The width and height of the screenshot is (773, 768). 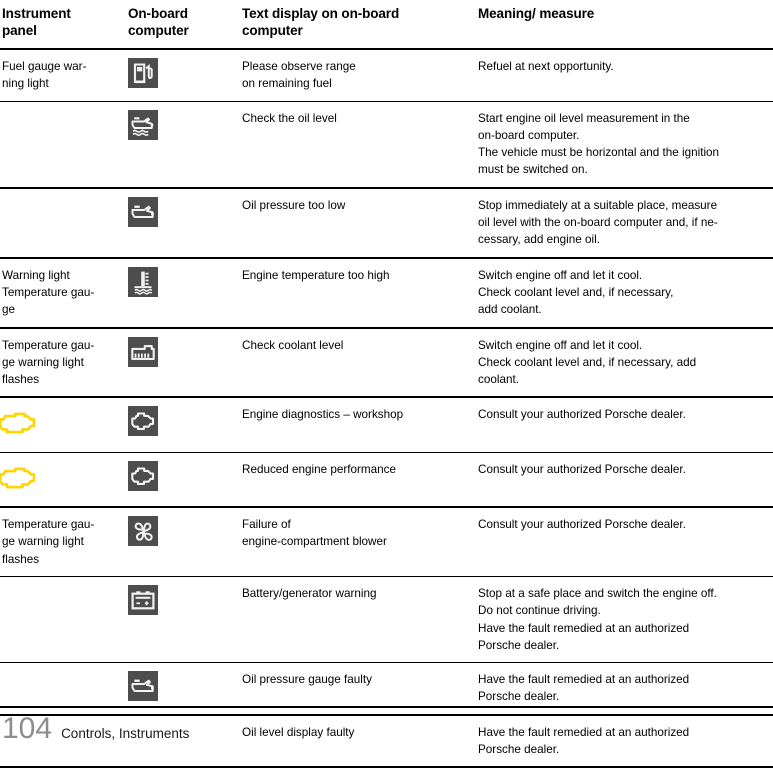 What do you see at coordinates (158, 13) in the screenshot?
I see `column-header-line: On-board` at bounding box center [158, 13].